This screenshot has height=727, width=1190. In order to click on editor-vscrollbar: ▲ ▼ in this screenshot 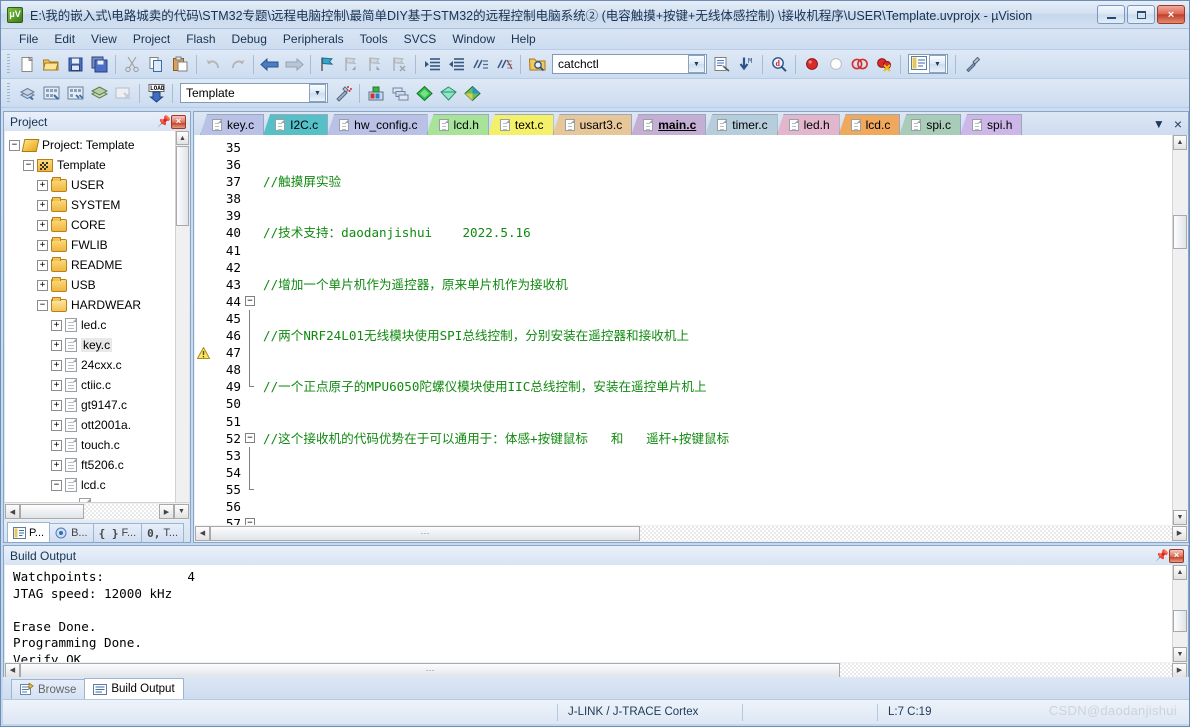, I will do `click(1179, 330)`.